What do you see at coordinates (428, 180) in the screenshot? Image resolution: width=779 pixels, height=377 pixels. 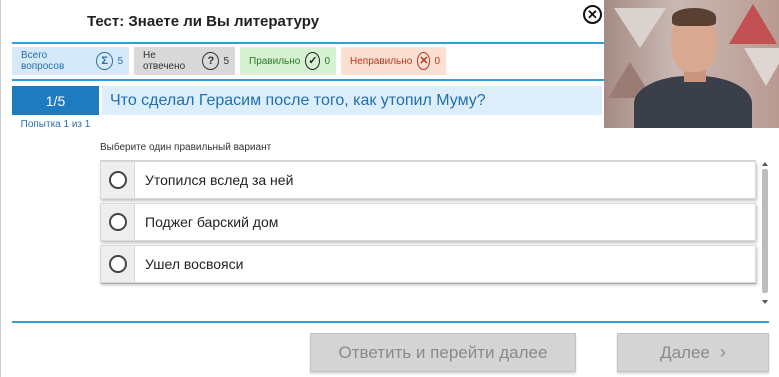 I see `answer-option: Утопился вслед за ней` at bounding box center [428, 180].